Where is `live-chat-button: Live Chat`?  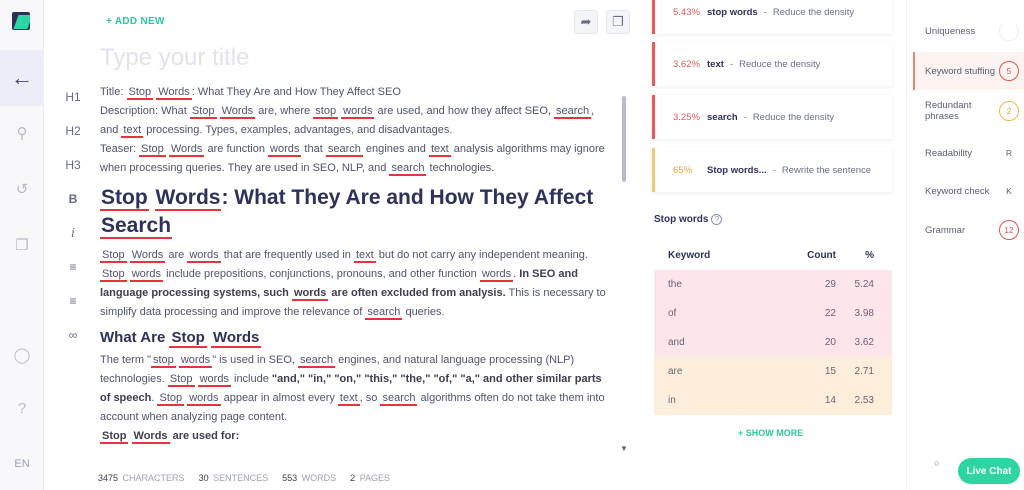
live-chat-button: Live Chat is located at coordinates (989, 471).